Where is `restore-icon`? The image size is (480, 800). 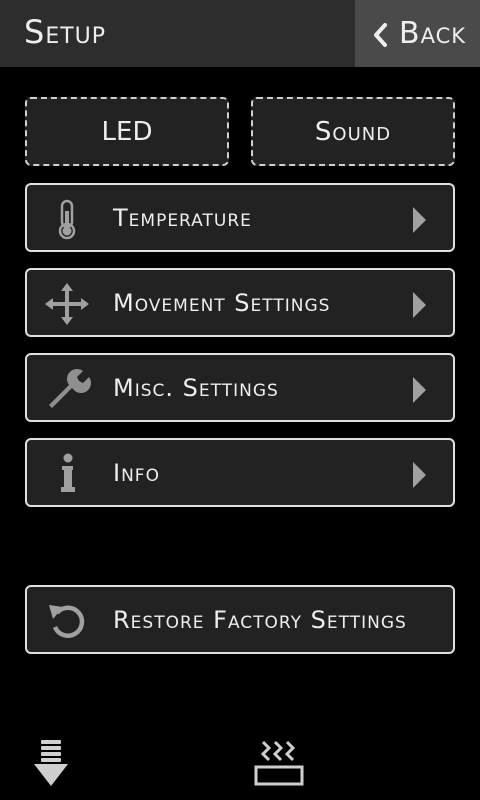 restore-icon is located at coordinates (67, 621).